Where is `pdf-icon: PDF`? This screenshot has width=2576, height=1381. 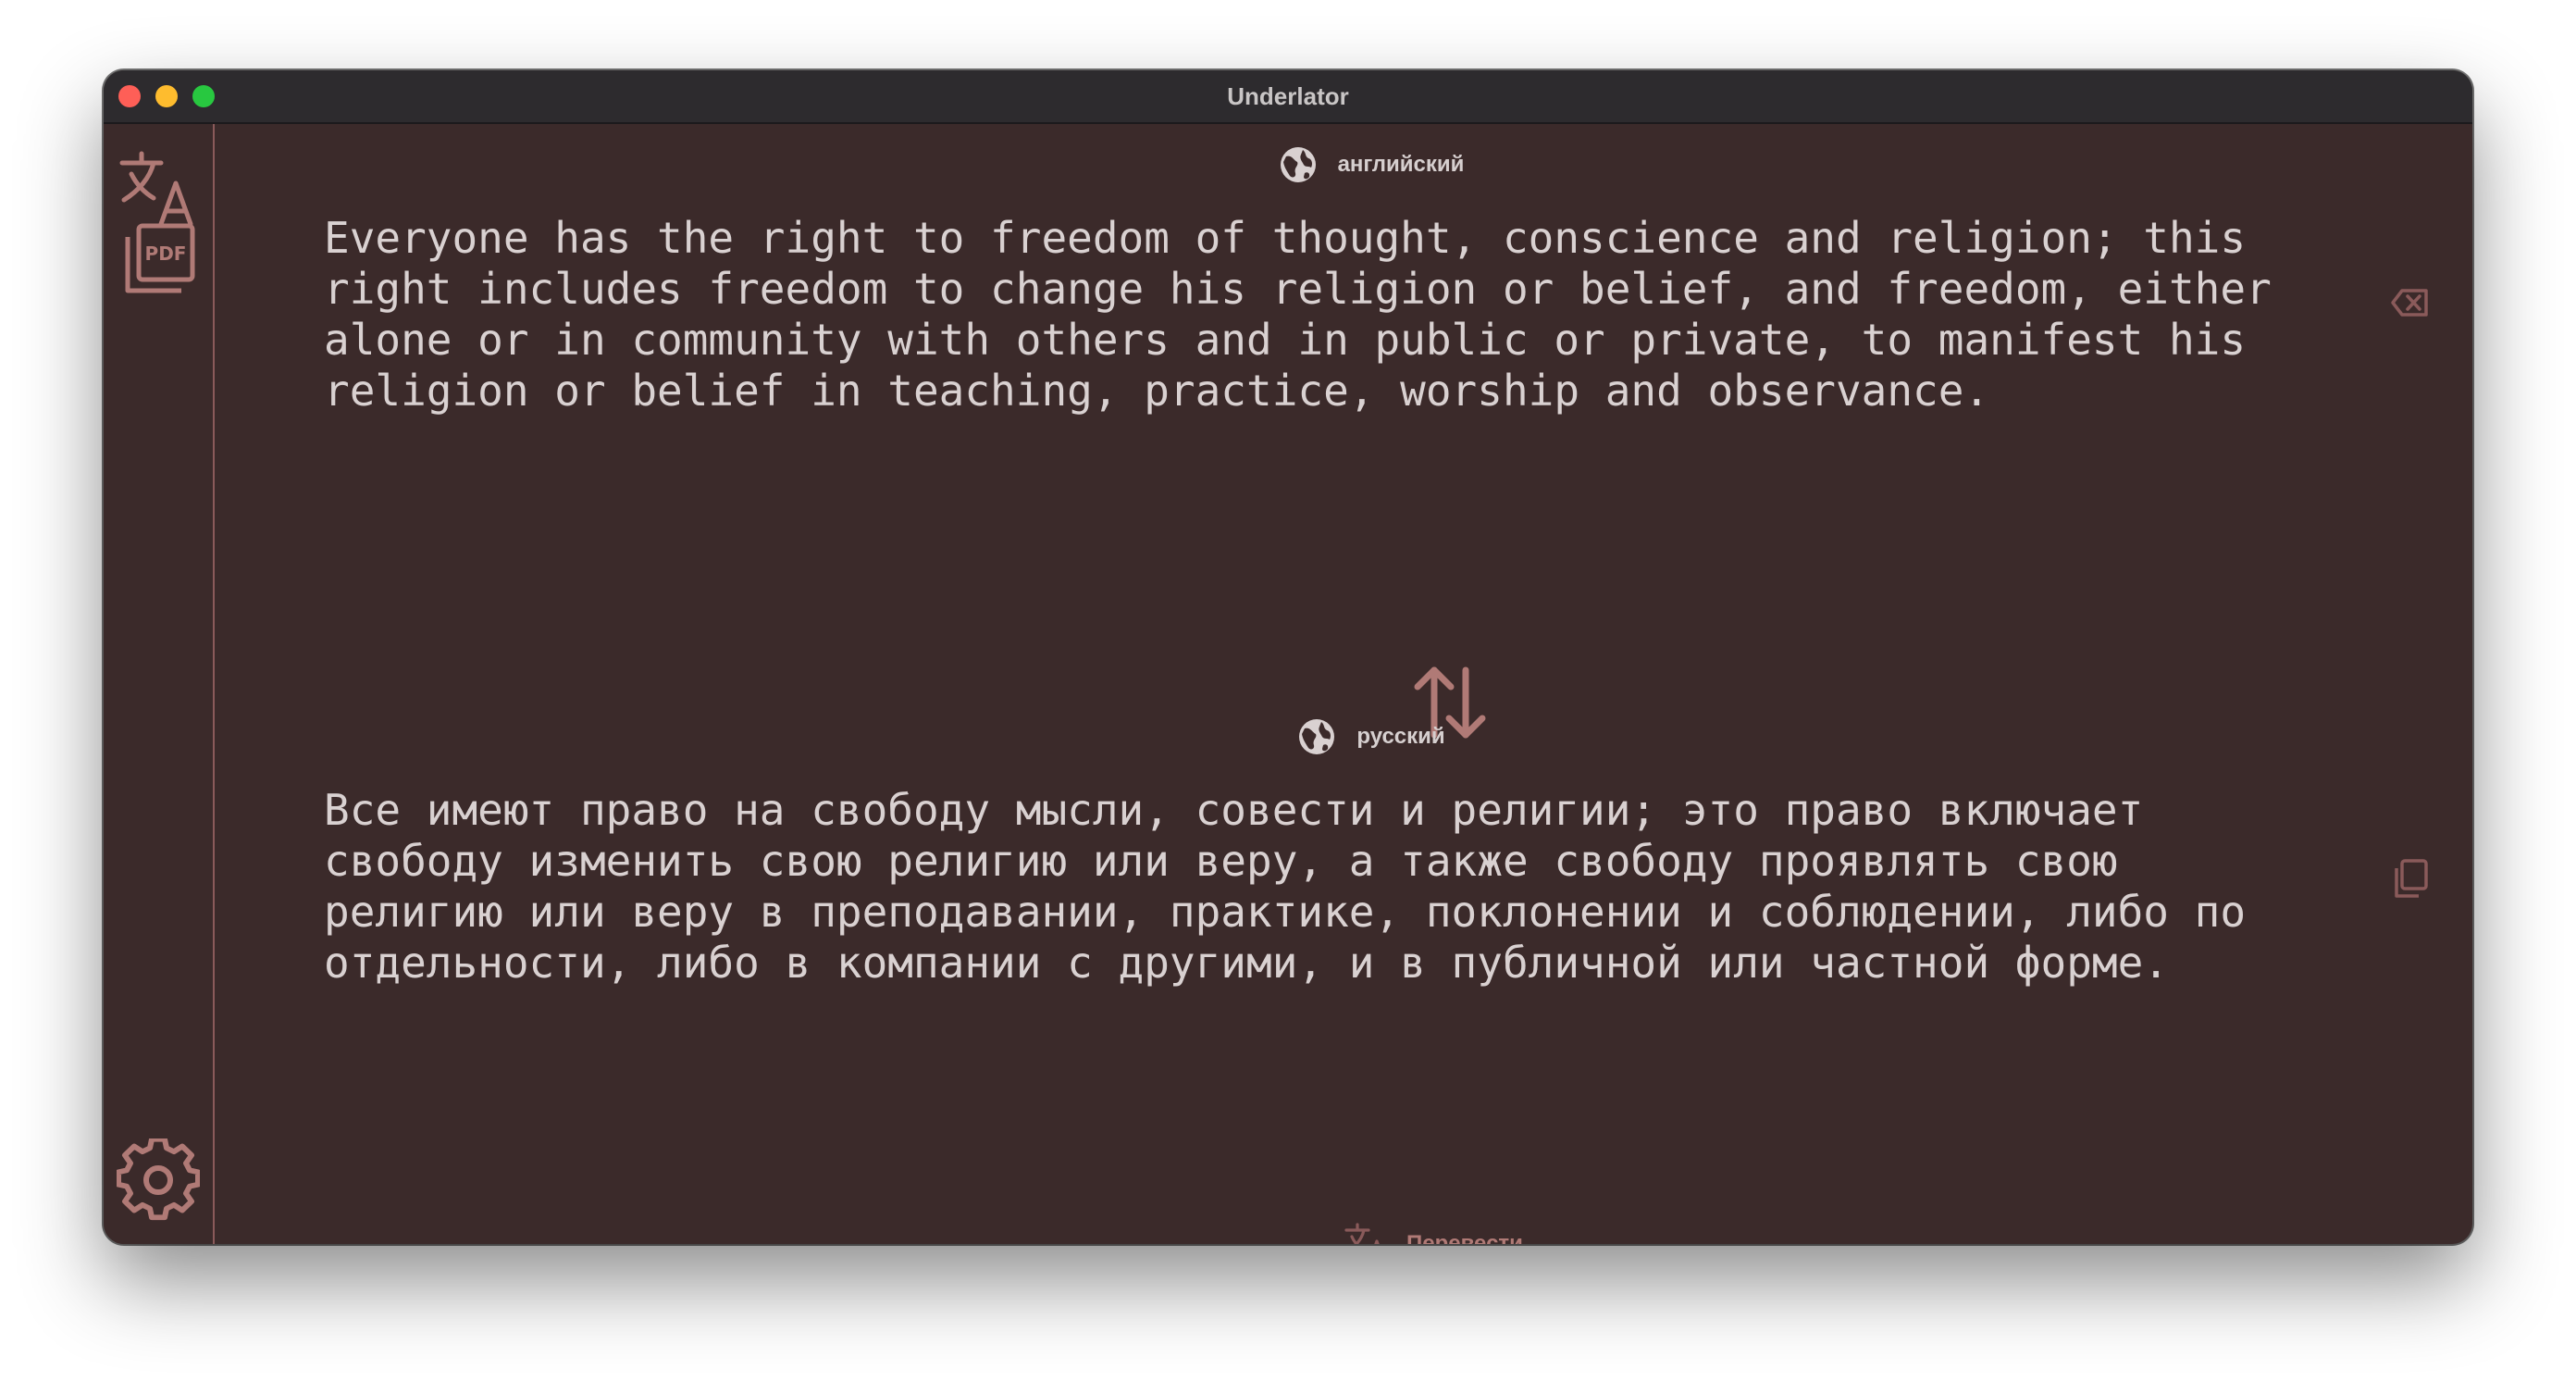
pdf-icon: PDF is located at coordinates (160, 258).